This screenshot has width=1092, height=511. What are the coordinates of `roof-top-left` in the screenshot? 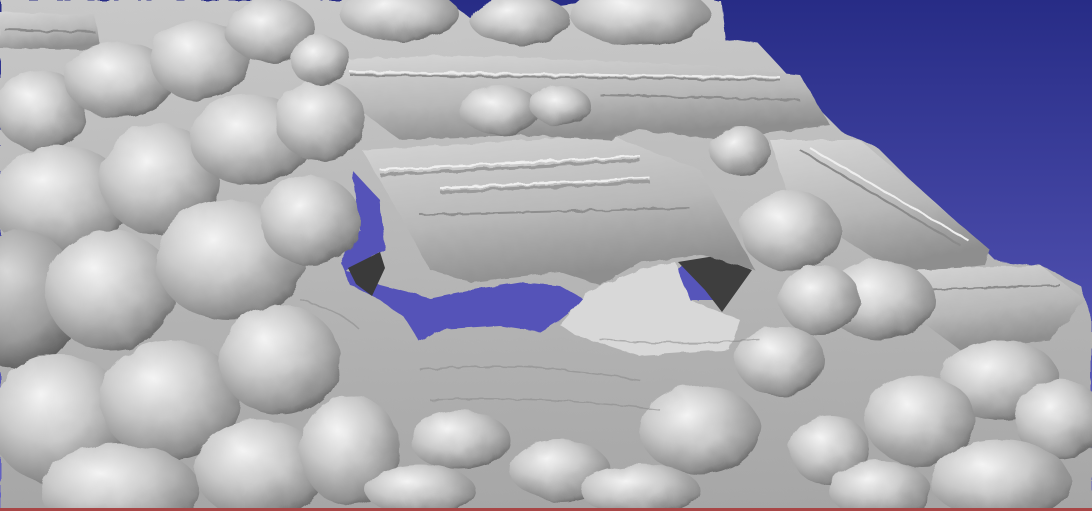 It's located at (50, 31).